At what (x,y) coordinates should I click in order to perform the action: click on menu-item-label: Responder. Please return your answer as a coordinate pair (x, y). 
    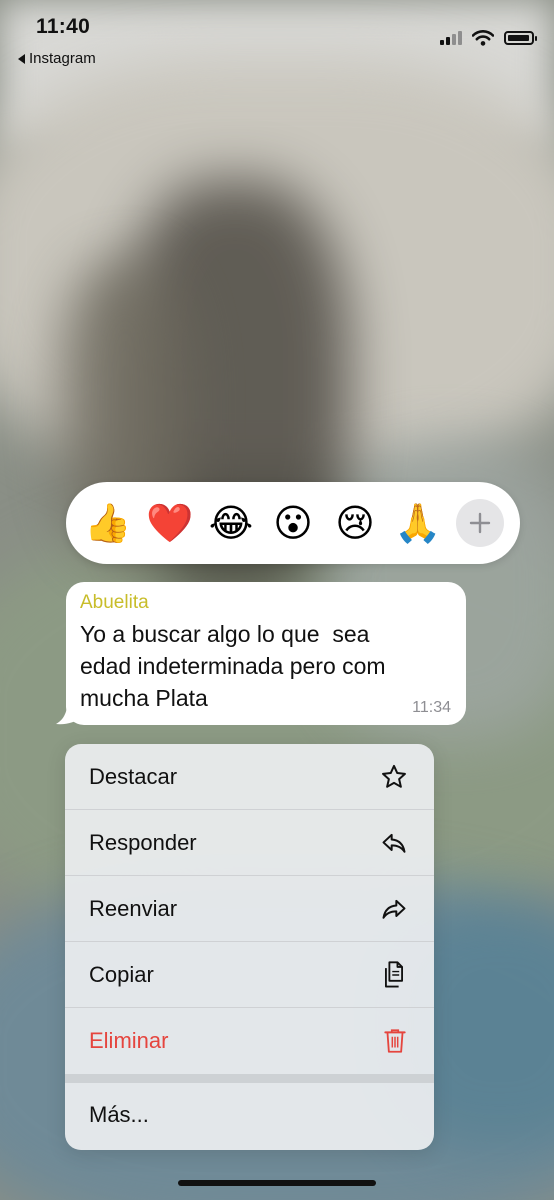
    Looking at the image, I should click on (143, 842).